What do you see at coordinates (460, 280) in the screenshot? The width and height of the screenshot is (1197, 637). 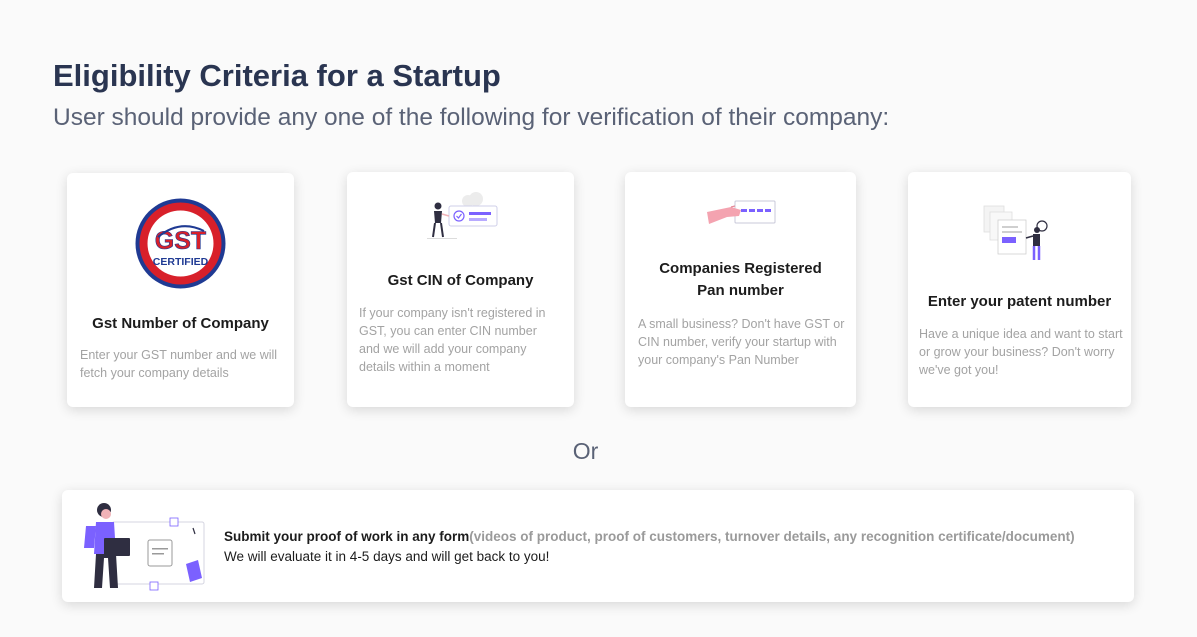 I see `card-title: Gst CIN of Company` at bounding box center [460, 280].